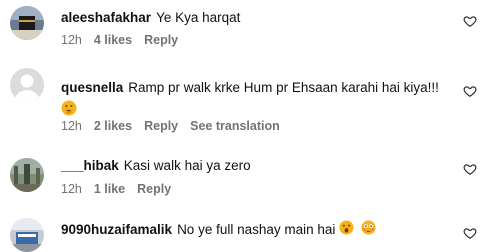  Describe the element at coordinates (256, 230) in the screenshot. I see `comment-text: No ye full nashay main hai` at that location.